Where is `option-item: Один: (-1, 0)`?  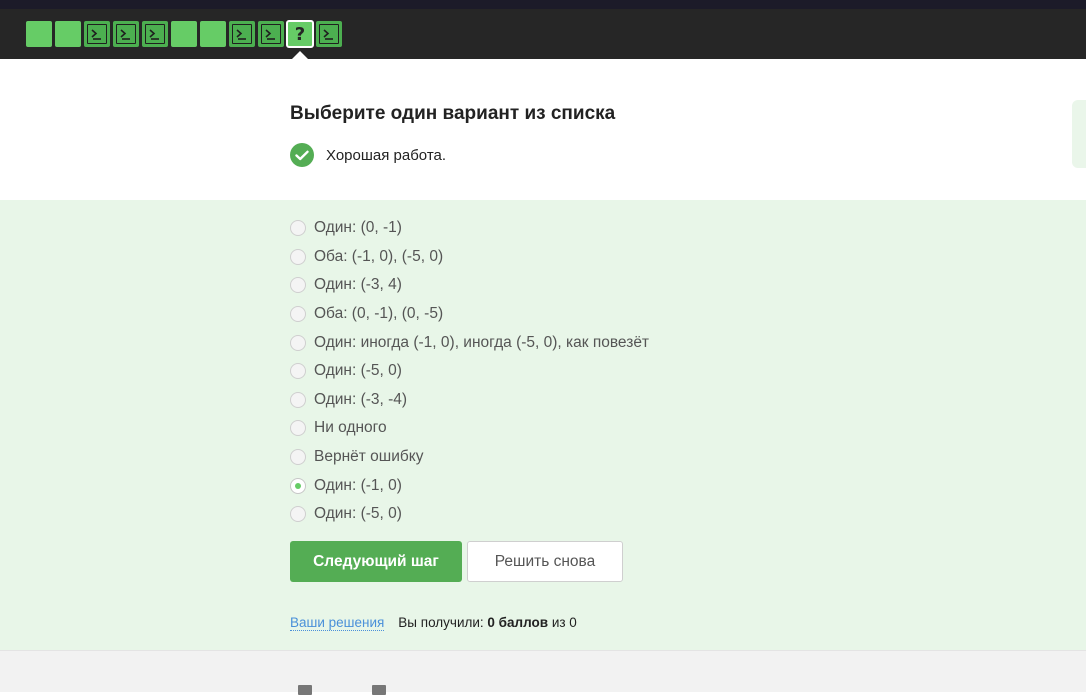 option-item: Один: (-1, 0) is located at coordinates (469, 485).